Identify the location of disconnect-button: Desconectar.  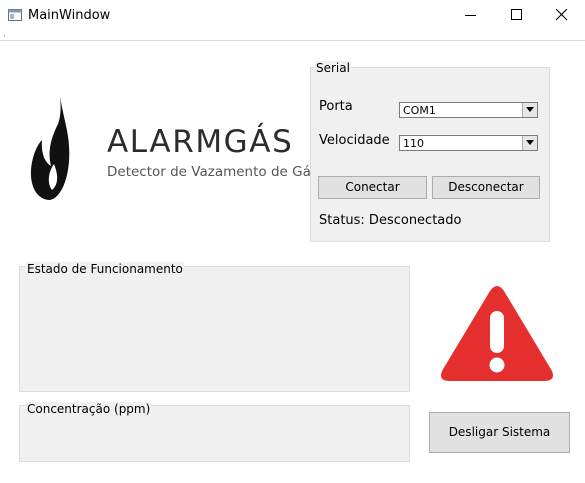
(486, 187).